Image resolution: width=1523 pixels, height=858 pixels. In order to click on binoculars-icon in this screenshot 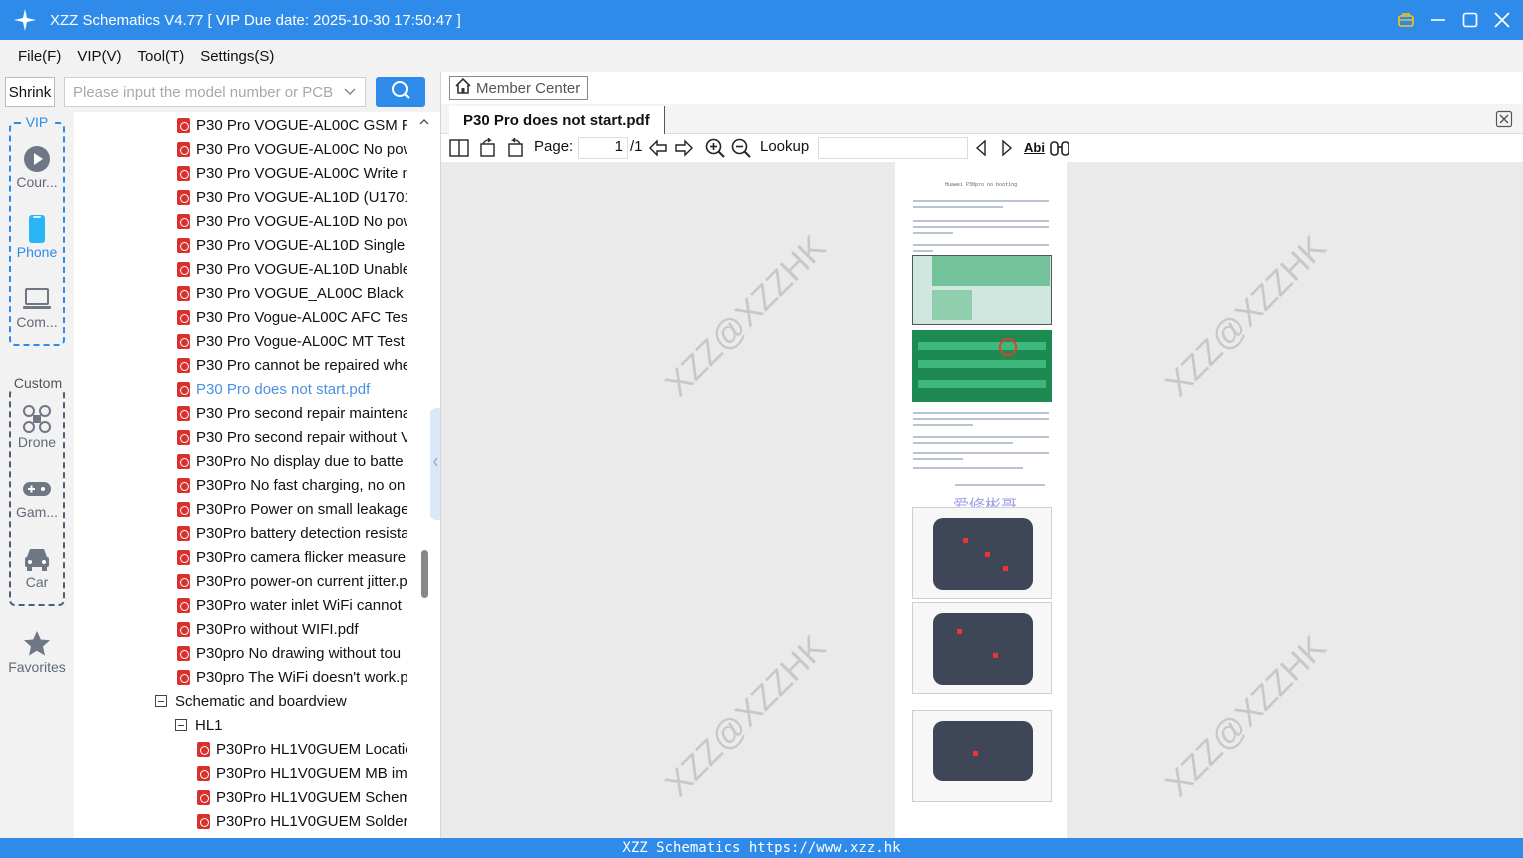, I will do `click(1059, 148)`.